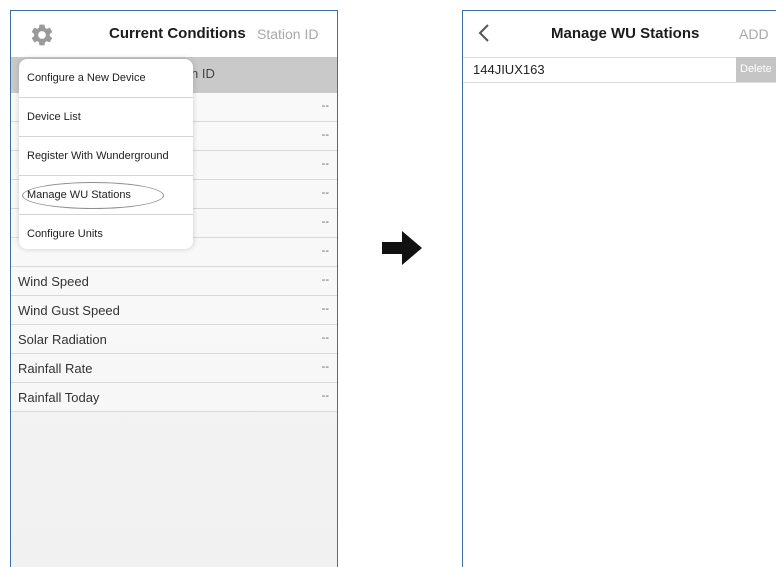 The height and width of the screenshot is (567, 776). I want to click on condition-label: Solar Radiation, so click(62, 339).